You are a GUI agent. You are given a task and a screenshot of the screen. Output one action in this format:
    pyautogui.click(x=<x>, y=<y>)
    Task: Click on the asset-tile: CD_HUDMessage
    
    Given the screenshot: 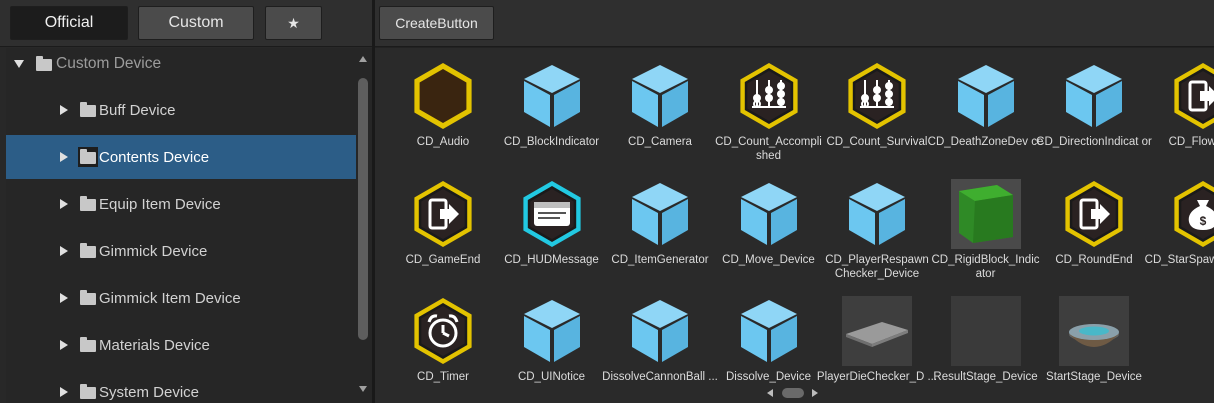 What is the action you would take?
    pyautogui.click(x=552, y=233)
    